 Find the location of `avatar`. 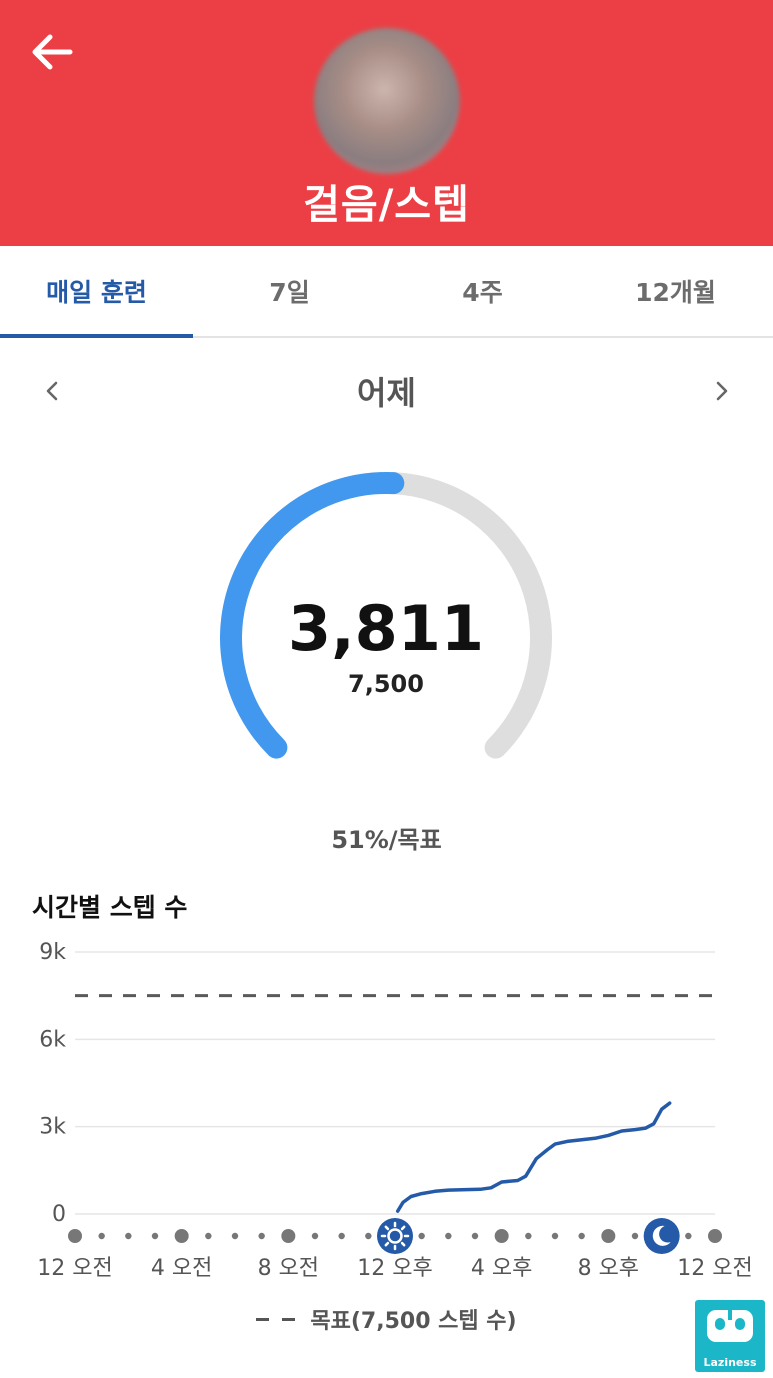

avatar is located at coordinates (387, 101).